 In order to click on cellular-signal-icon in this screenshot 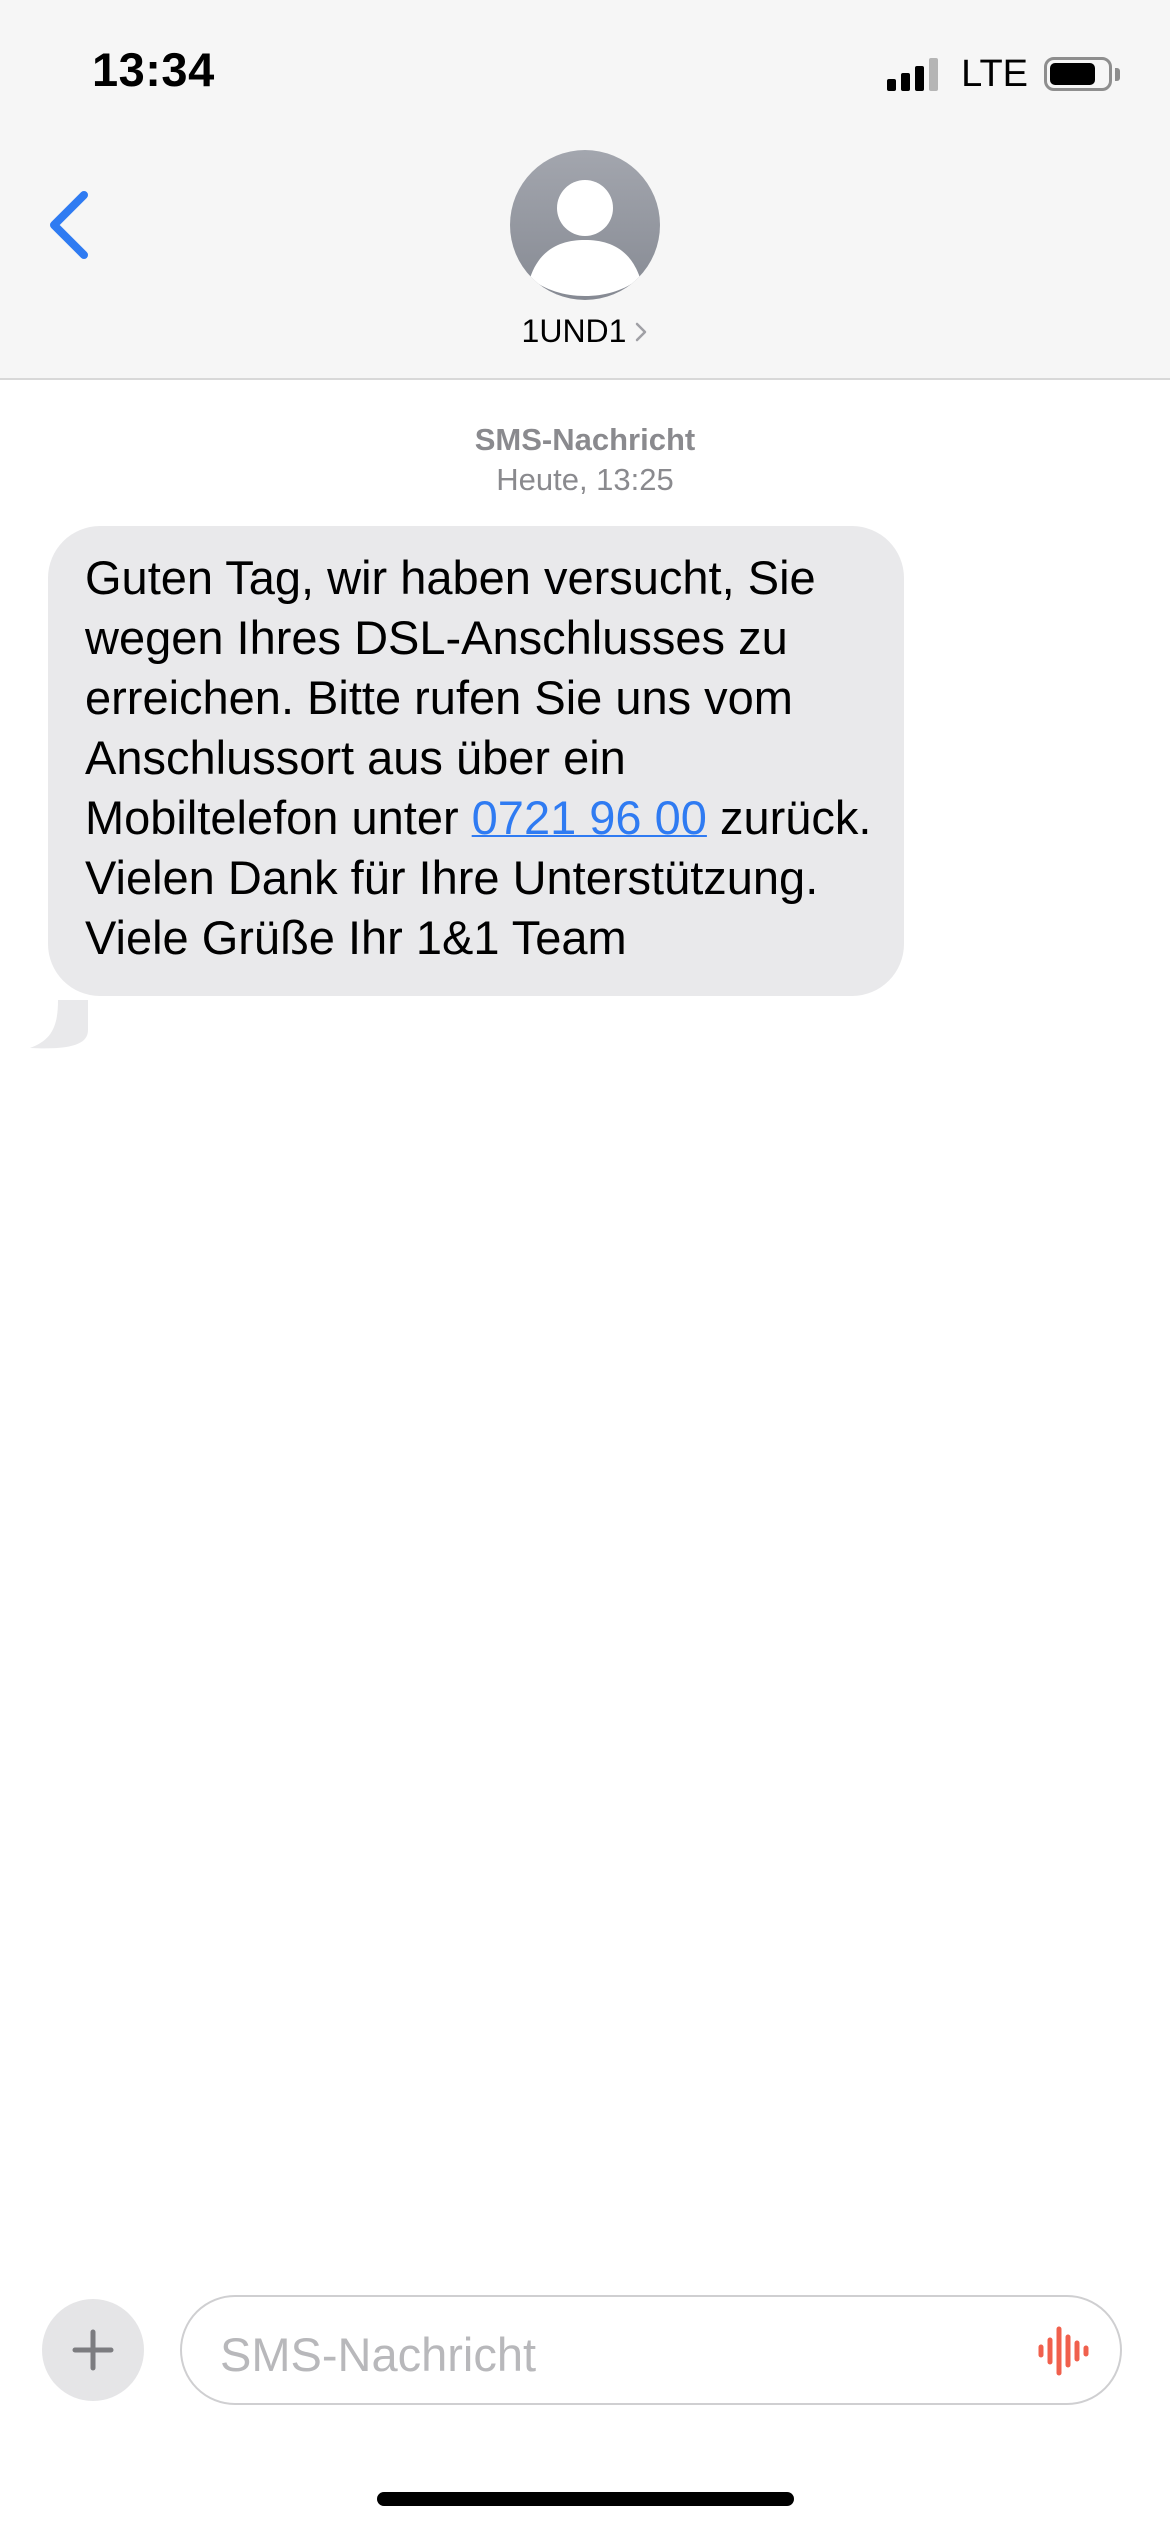, I will do `click(915, 74)`.